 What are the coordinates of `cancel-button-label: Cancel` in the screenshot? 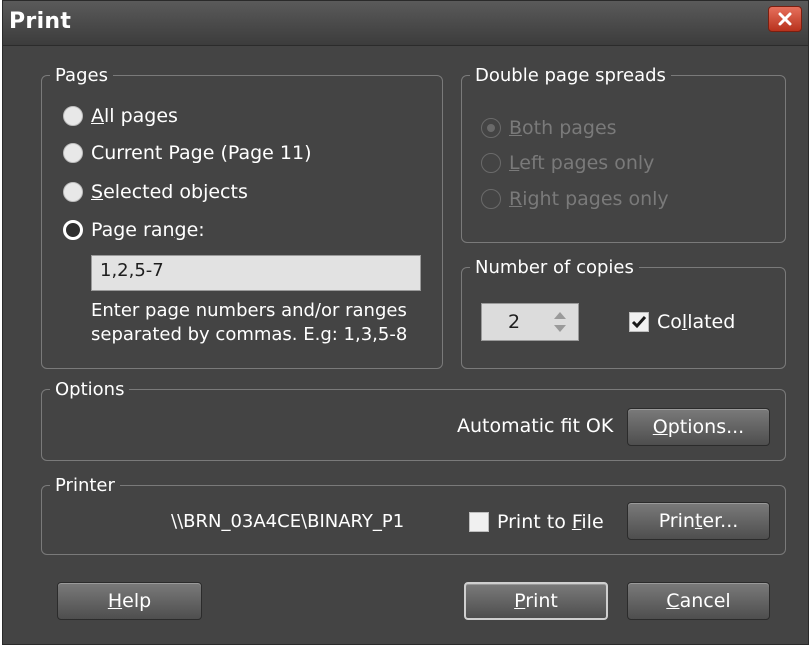 It's located at (698, 601).